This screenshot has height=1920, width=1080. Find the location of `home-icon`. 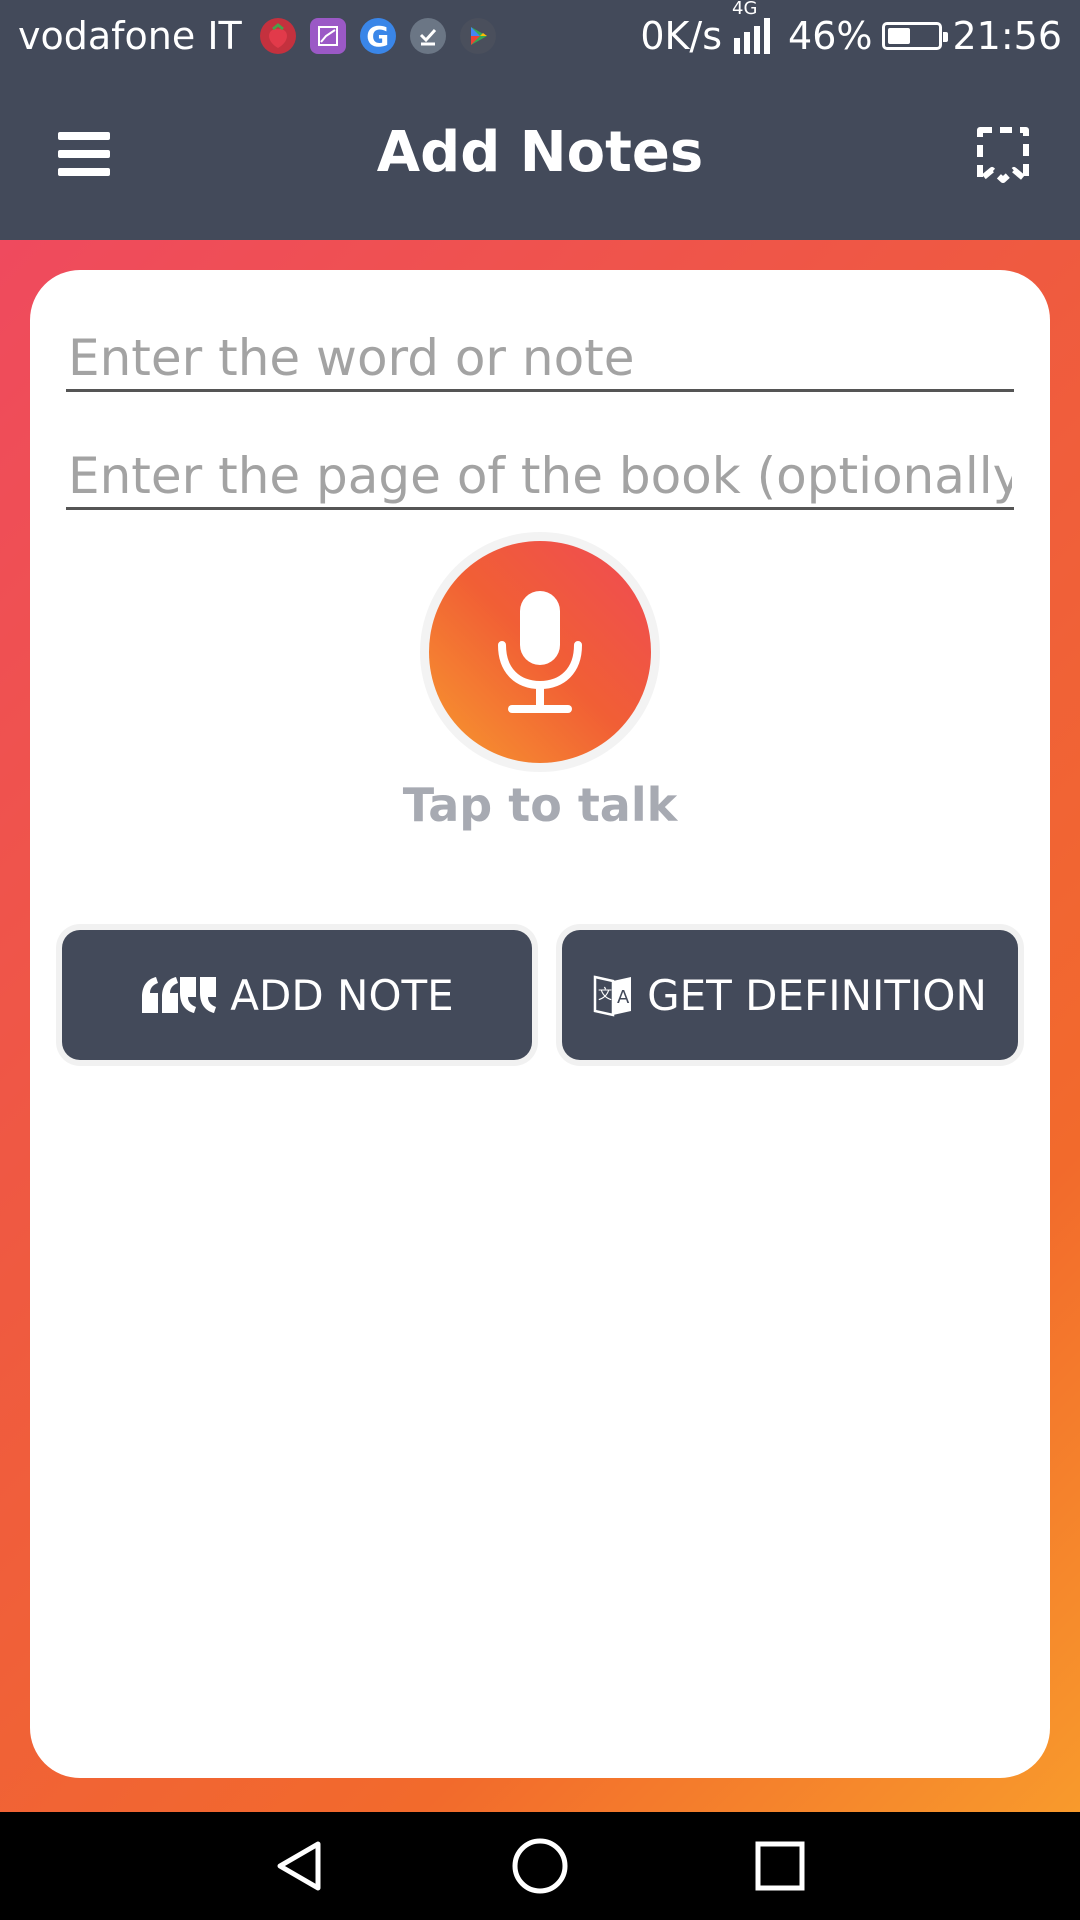

home-icon is located at coordinates (540, 1866).